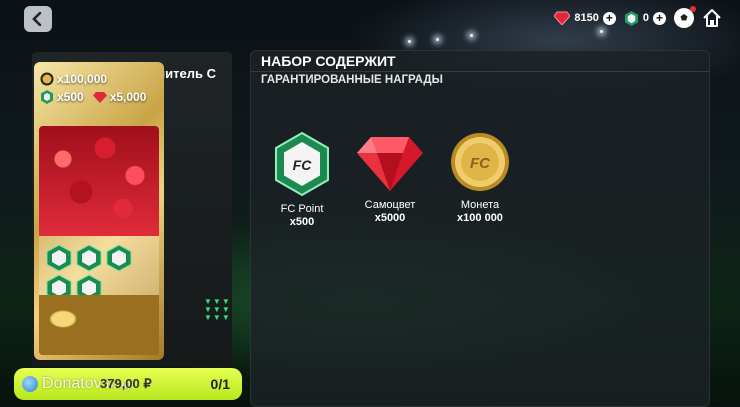  I want to click on globe-icon, so click(30, 384).